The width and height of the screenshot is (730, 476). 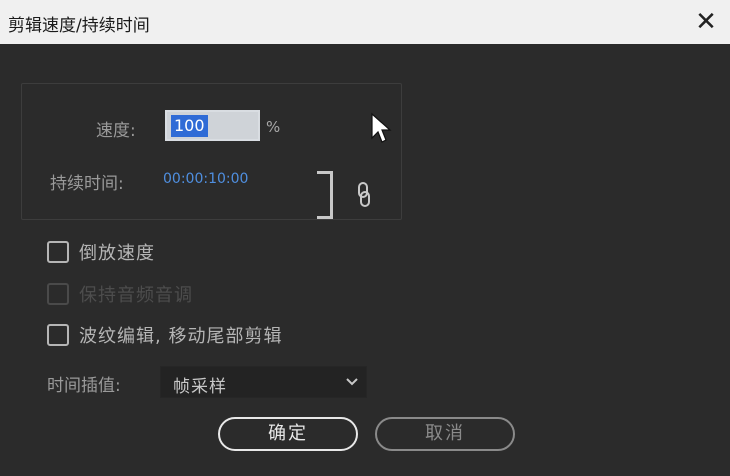 I want to click on ripple-edit-checkbox-row: 波纹编辑, 移动尾部剪辑, so click(x=164, y=335).